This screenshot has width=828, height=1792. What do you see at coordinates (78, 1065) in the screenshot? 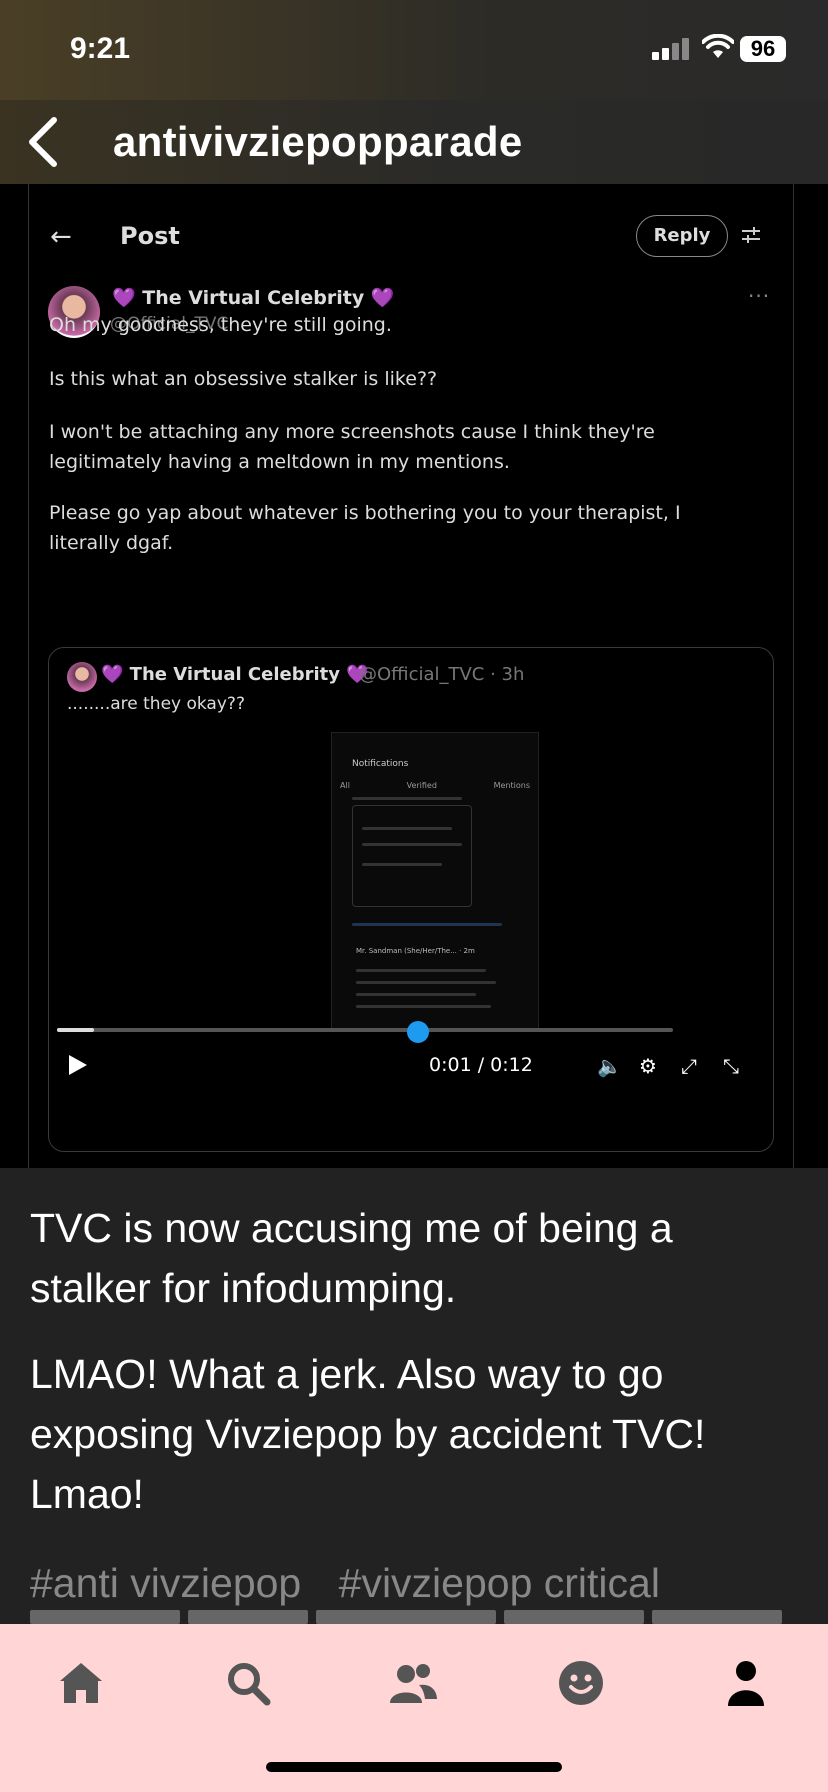
I see `play-icon` at bounding box center [78, 1065].